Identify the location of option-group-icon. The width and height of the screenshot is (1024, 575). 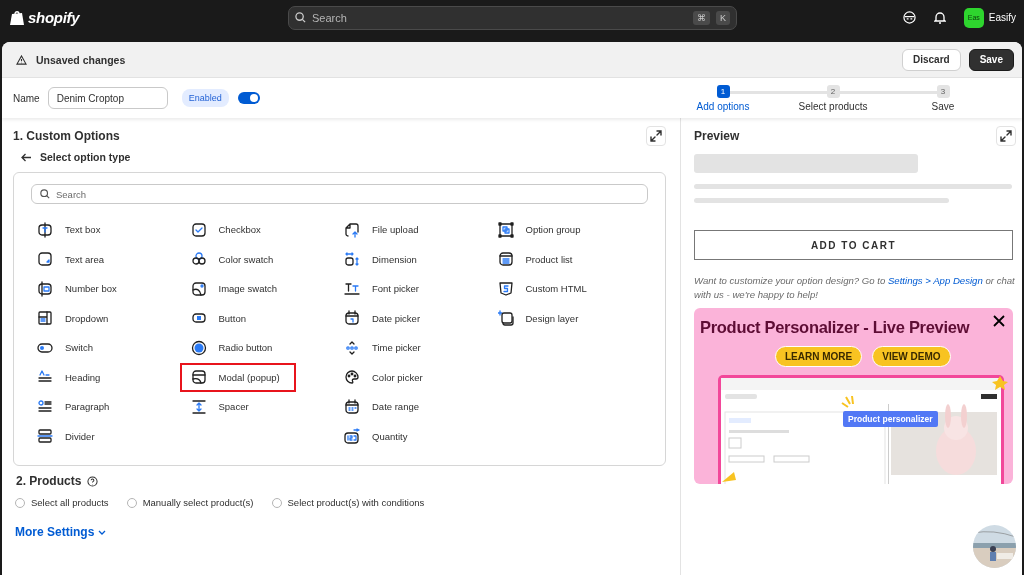
(505, 229).